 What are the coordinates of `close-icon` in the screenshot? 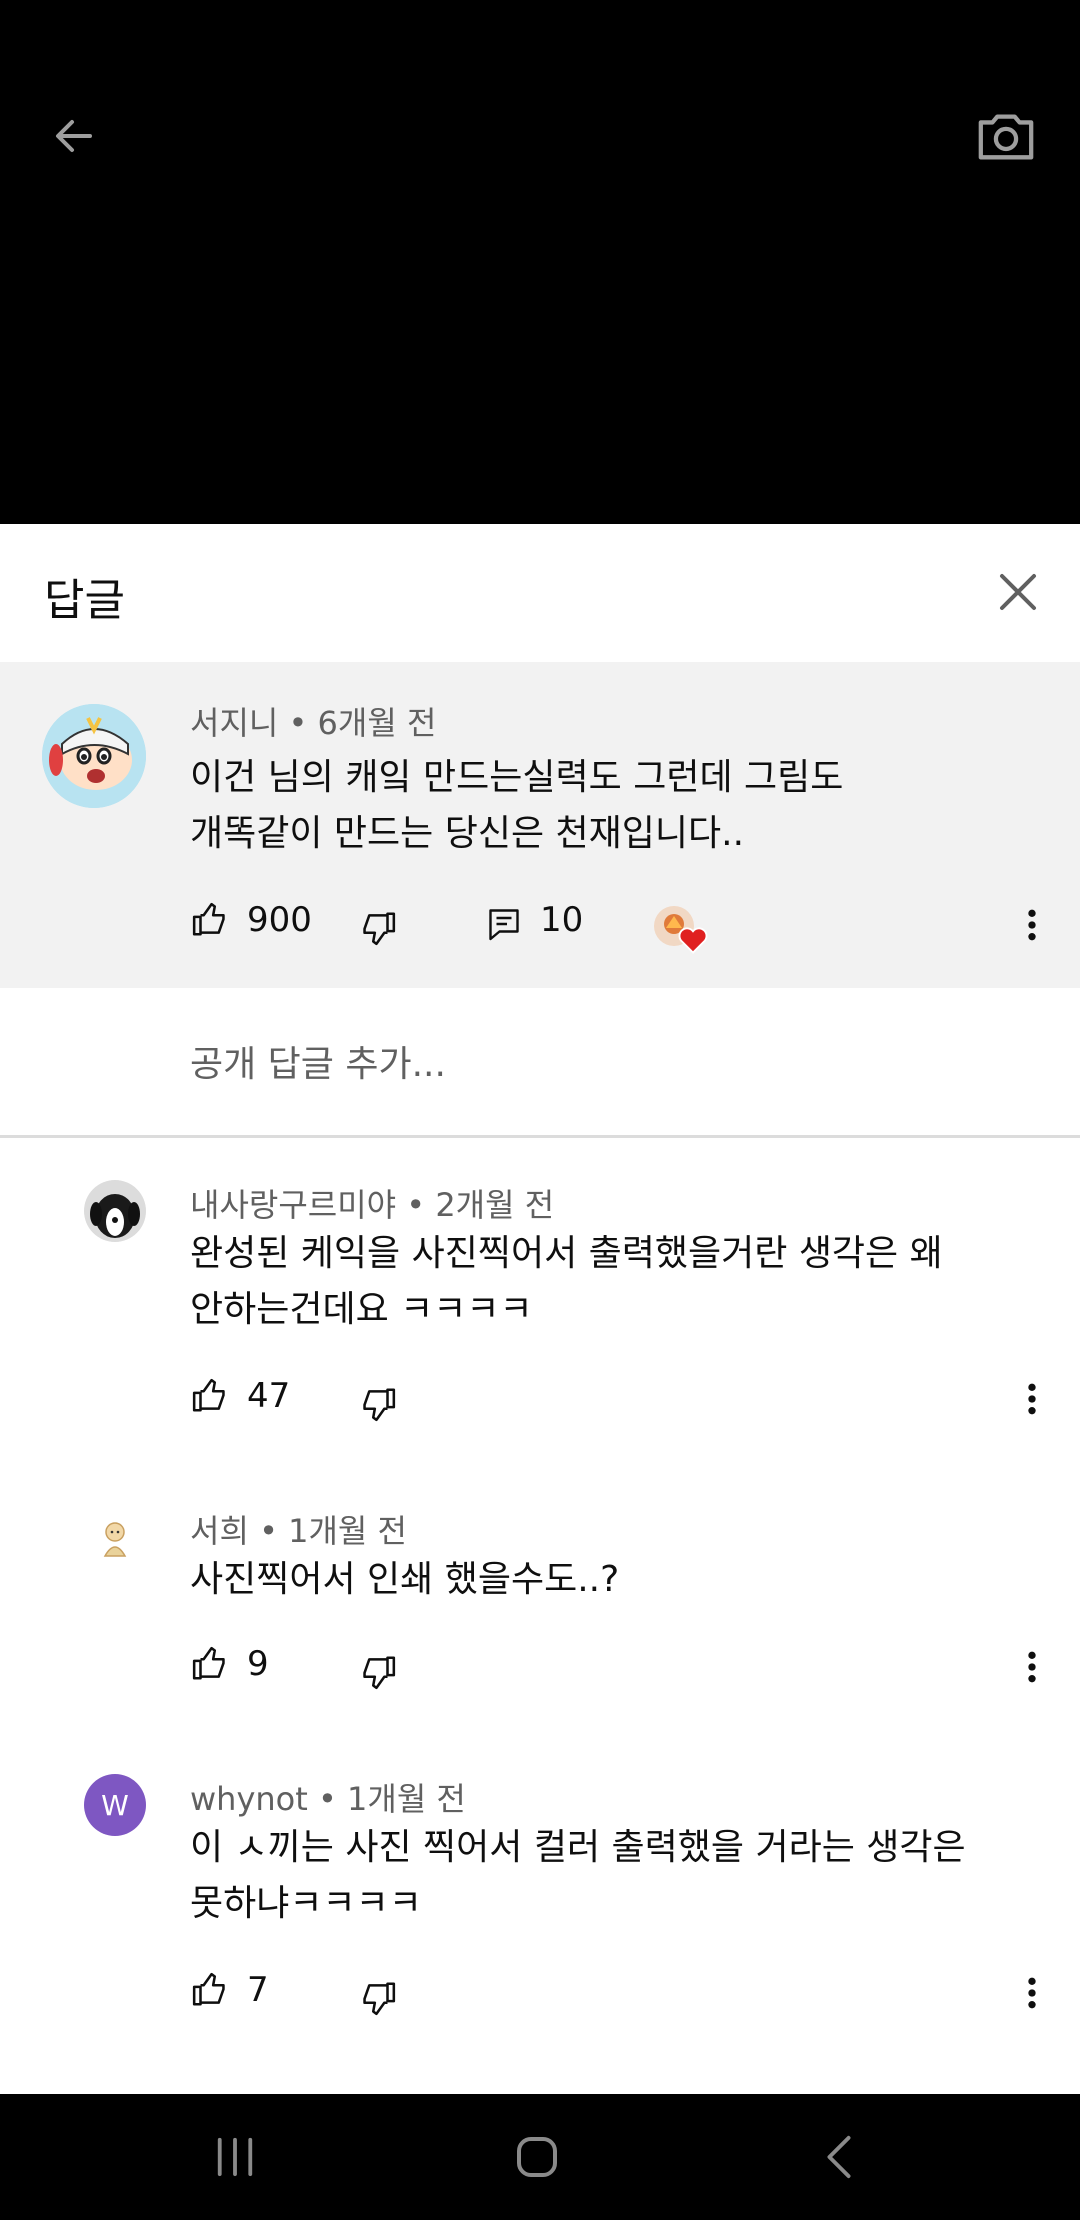 It's located at (1018, 592).